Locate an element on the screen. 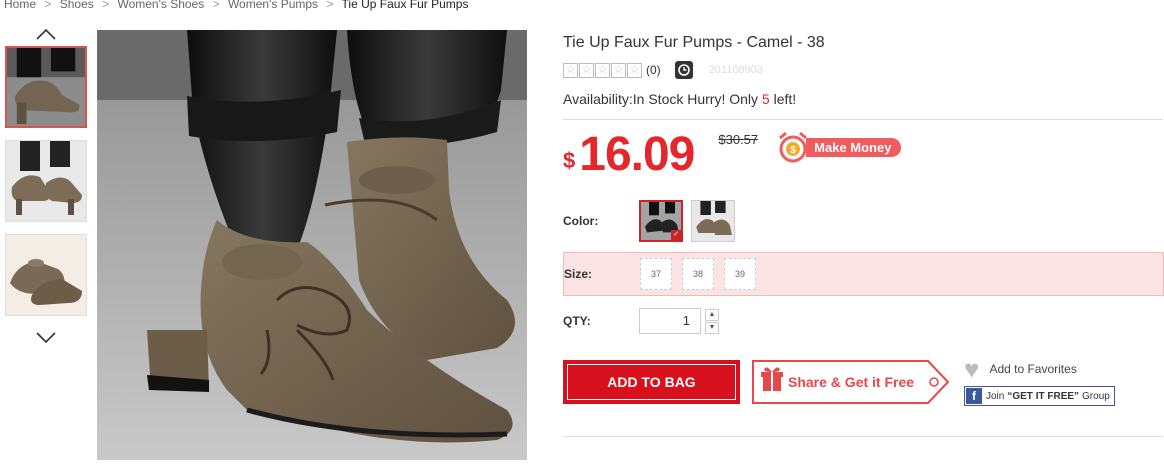  breadcrumb-home: Home is located at coordinates (20, 5).